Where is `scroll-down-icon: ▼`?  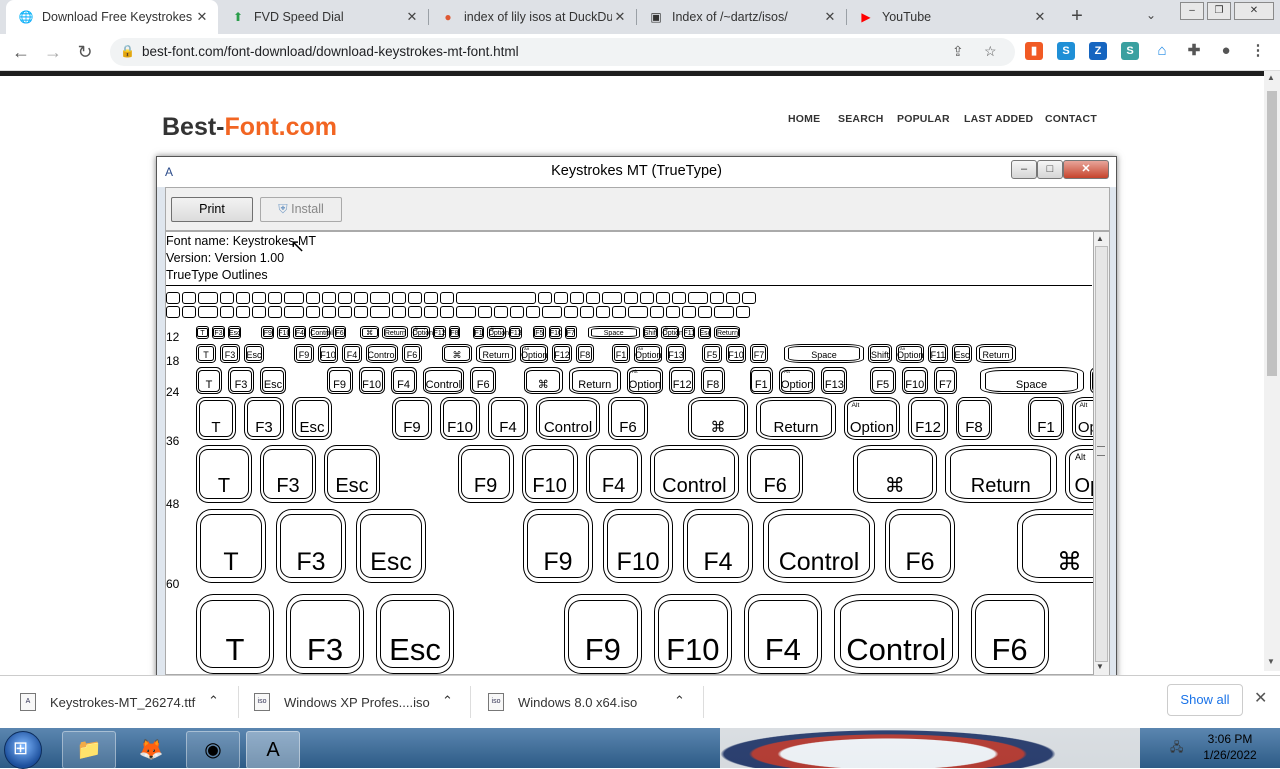 scroll-down-icon: ▼ is located at coordinates (1271, 661).